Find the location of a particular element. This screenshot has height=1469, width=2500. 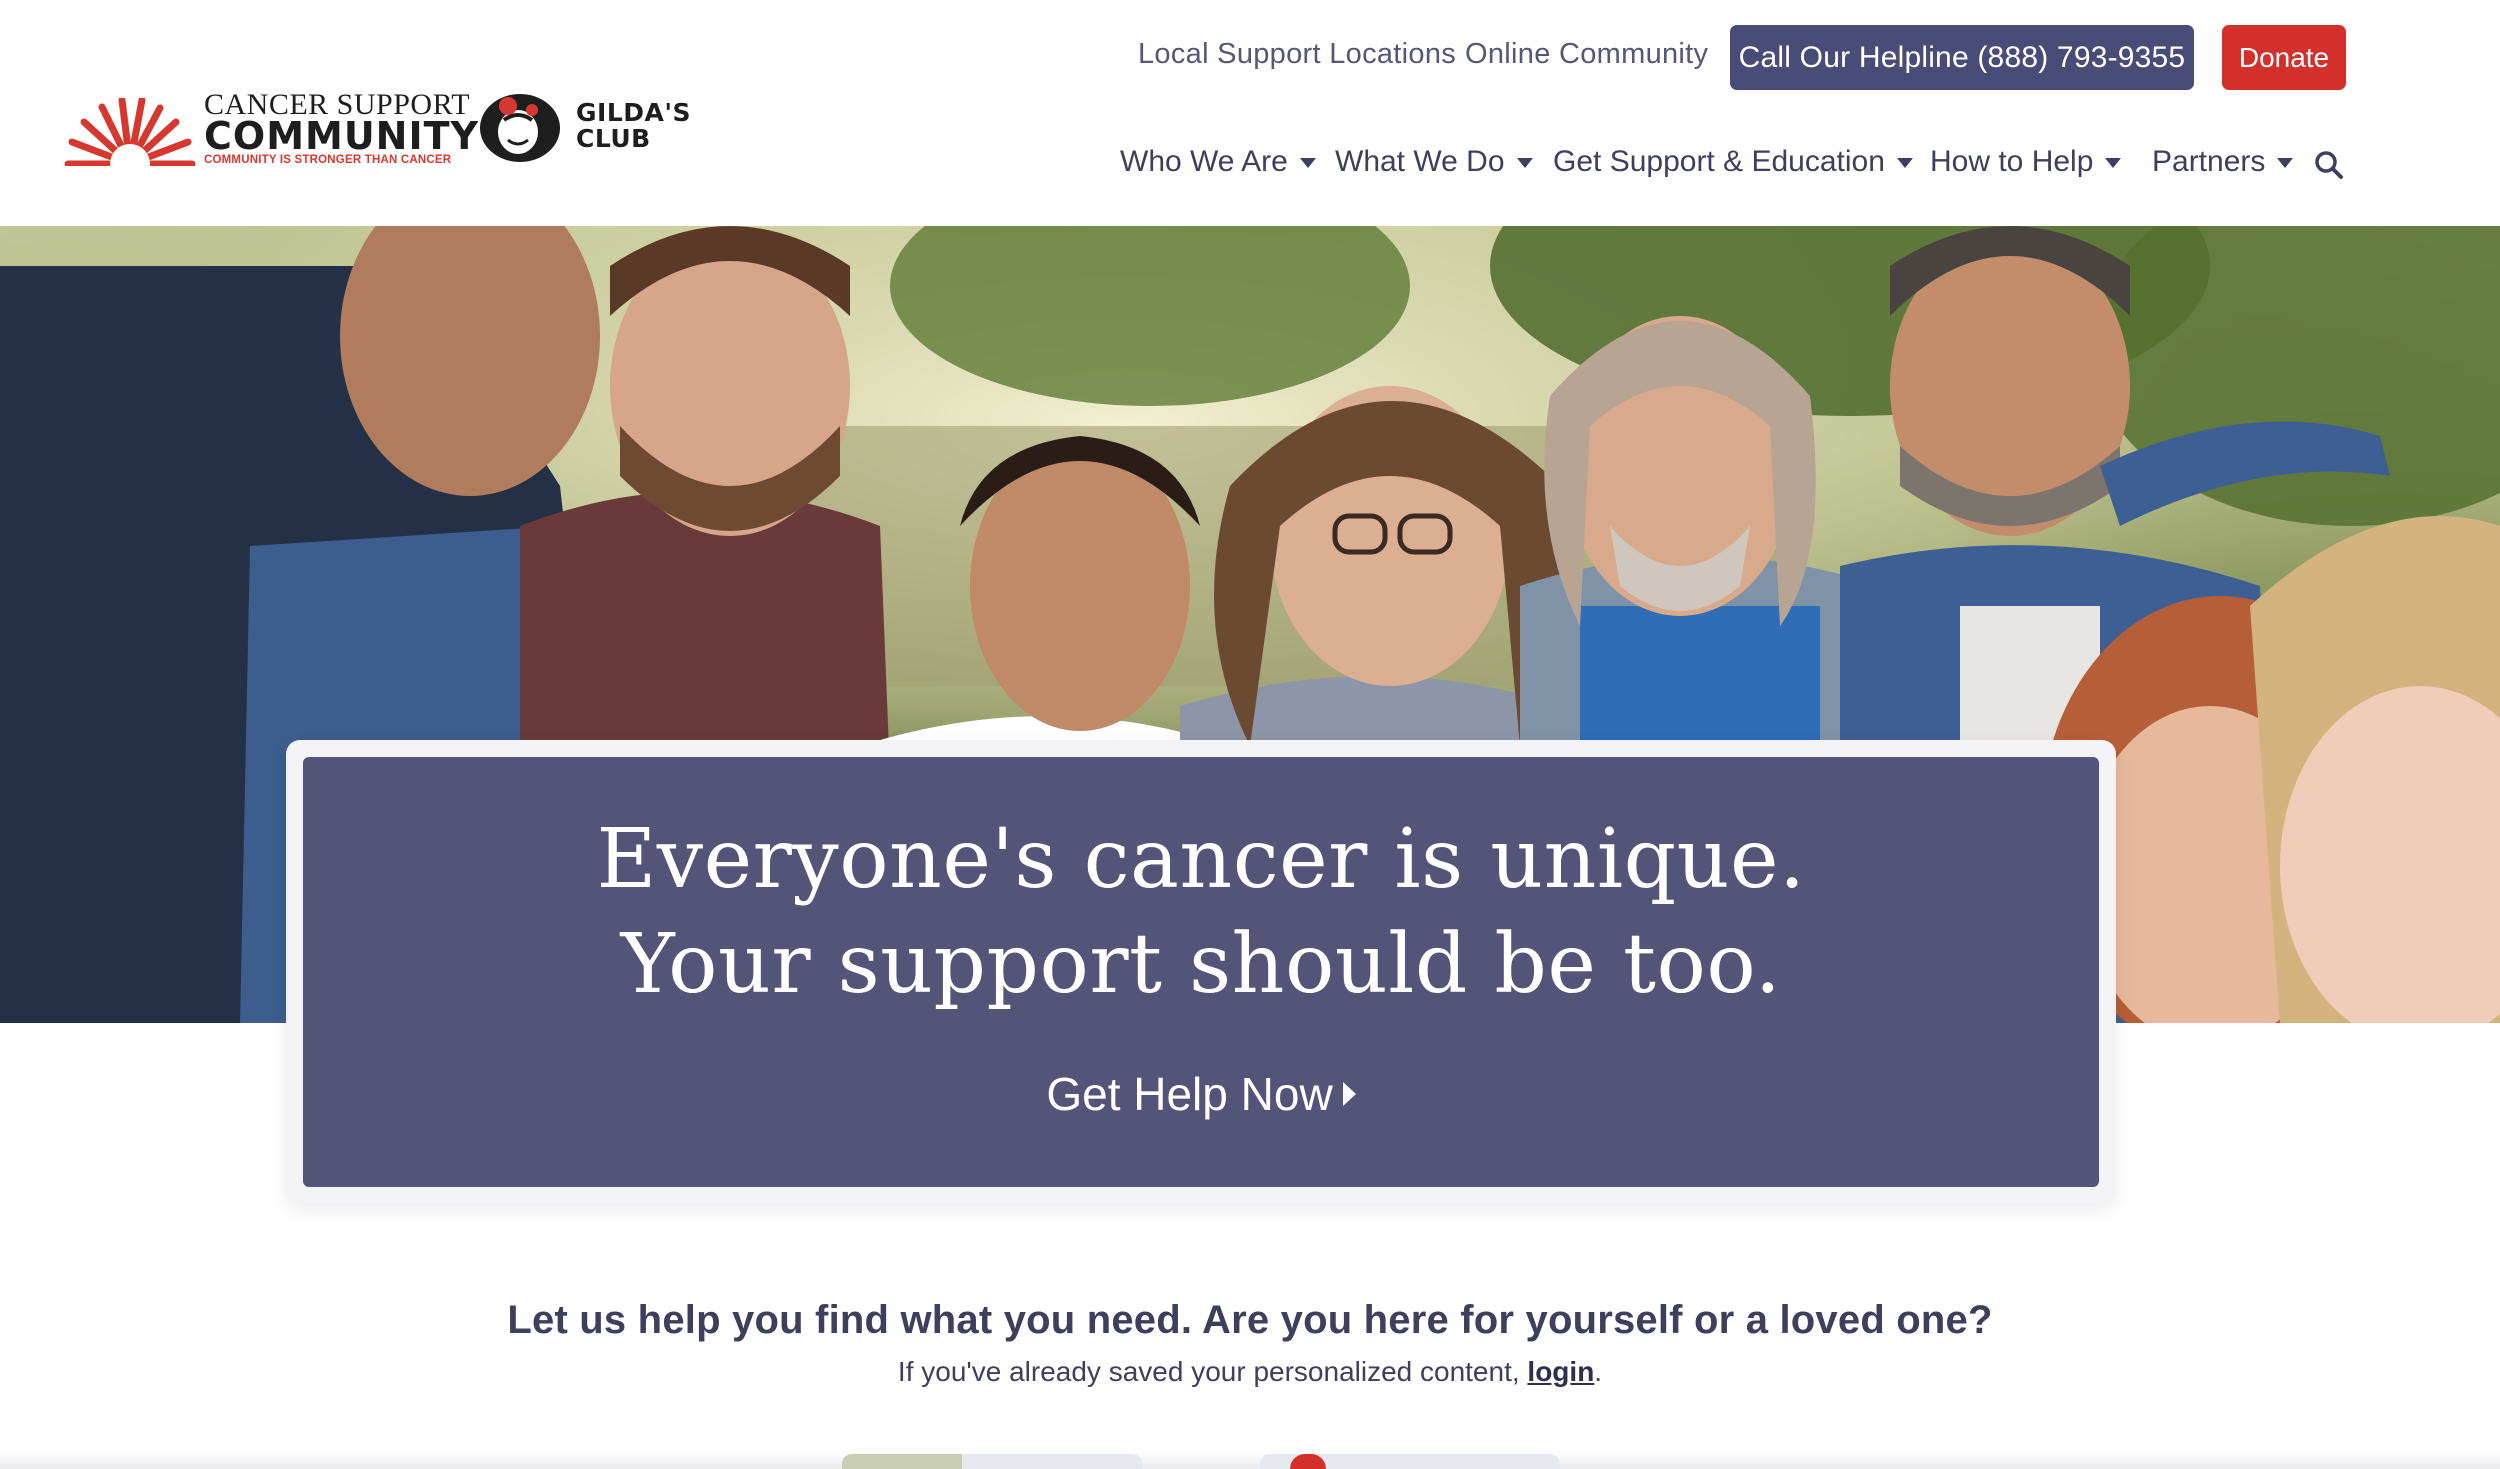

donate-button: Donate is located at coordinates (2284, 57).